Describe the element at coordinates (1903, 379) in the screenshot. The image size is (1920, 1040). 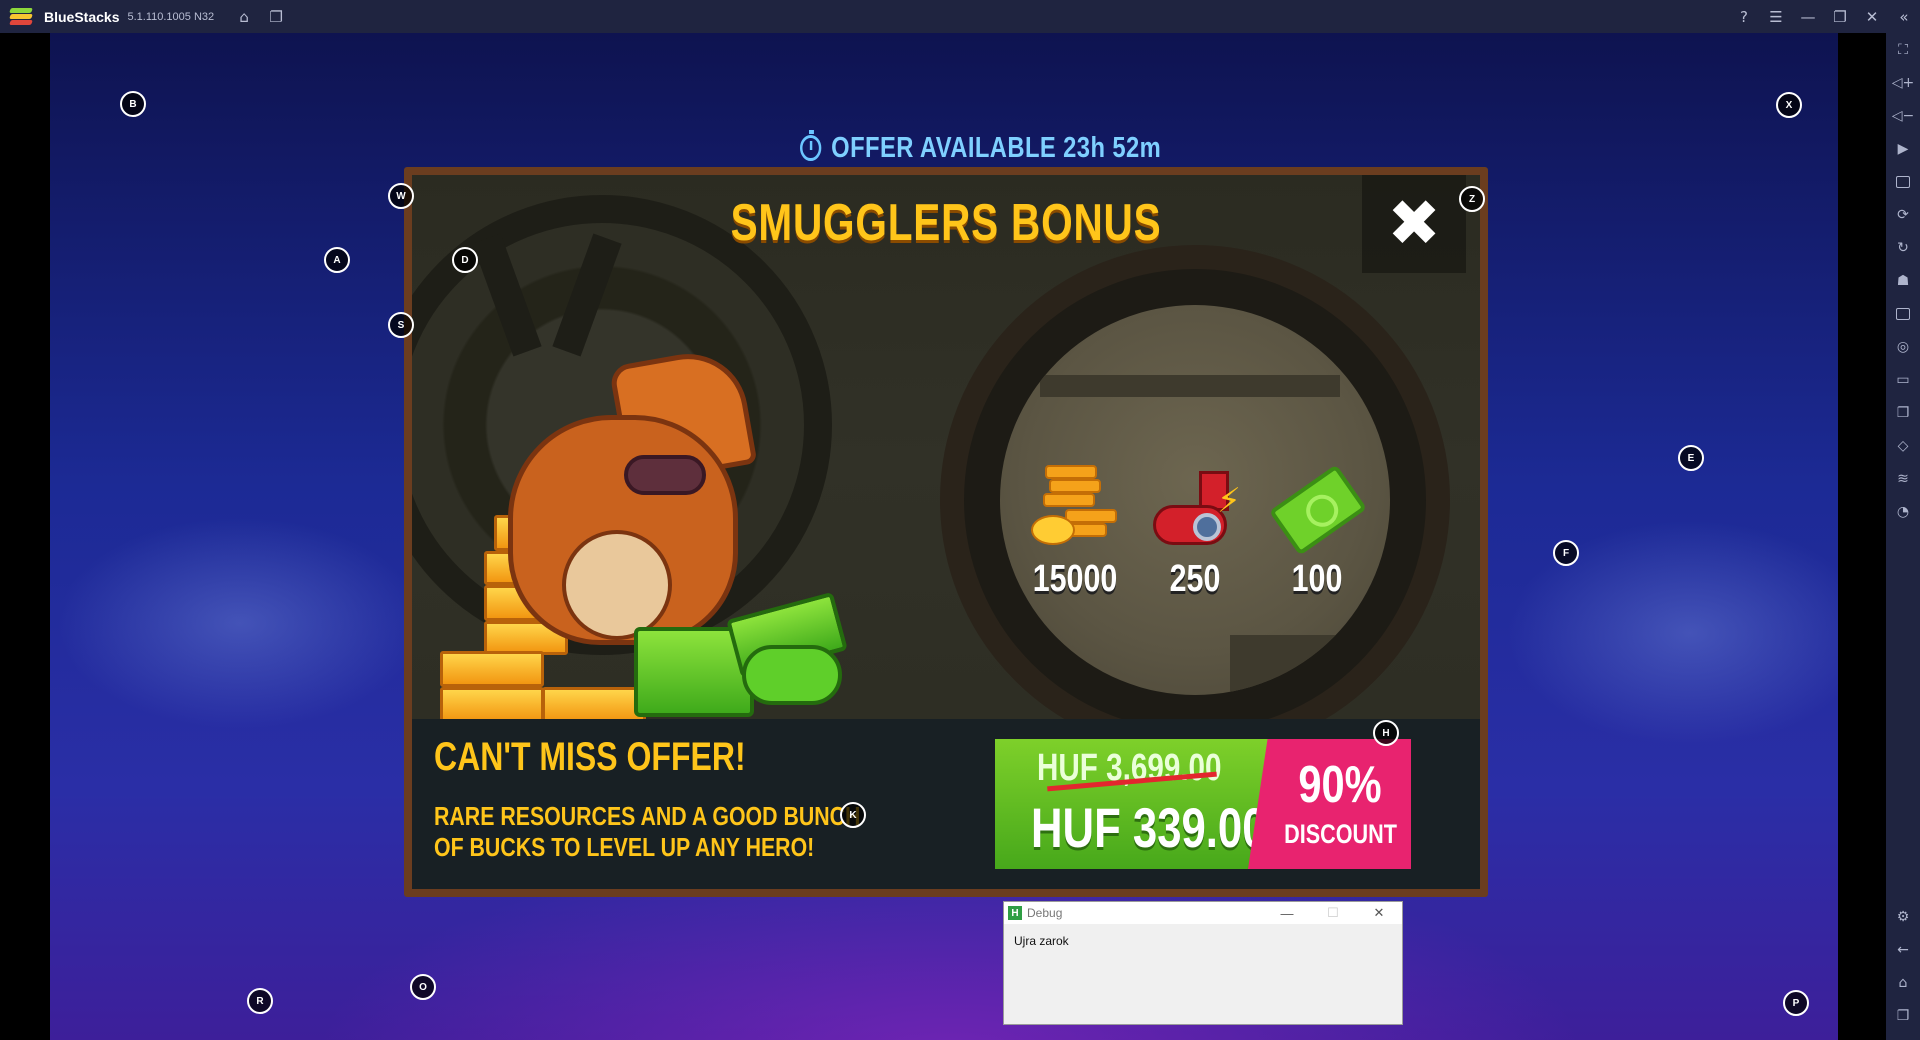
I see `folder-icon: ▭` at that location.